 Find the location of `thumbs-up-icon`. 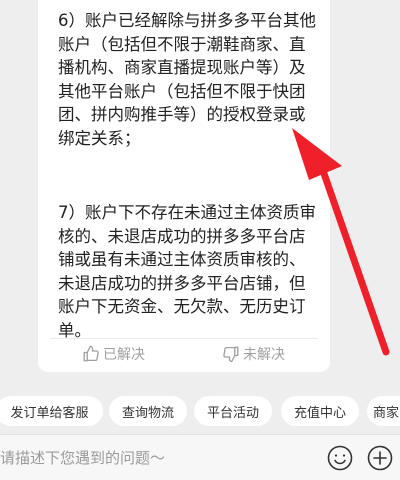

thumbs-up-icon is located at coordinates (91, 354).